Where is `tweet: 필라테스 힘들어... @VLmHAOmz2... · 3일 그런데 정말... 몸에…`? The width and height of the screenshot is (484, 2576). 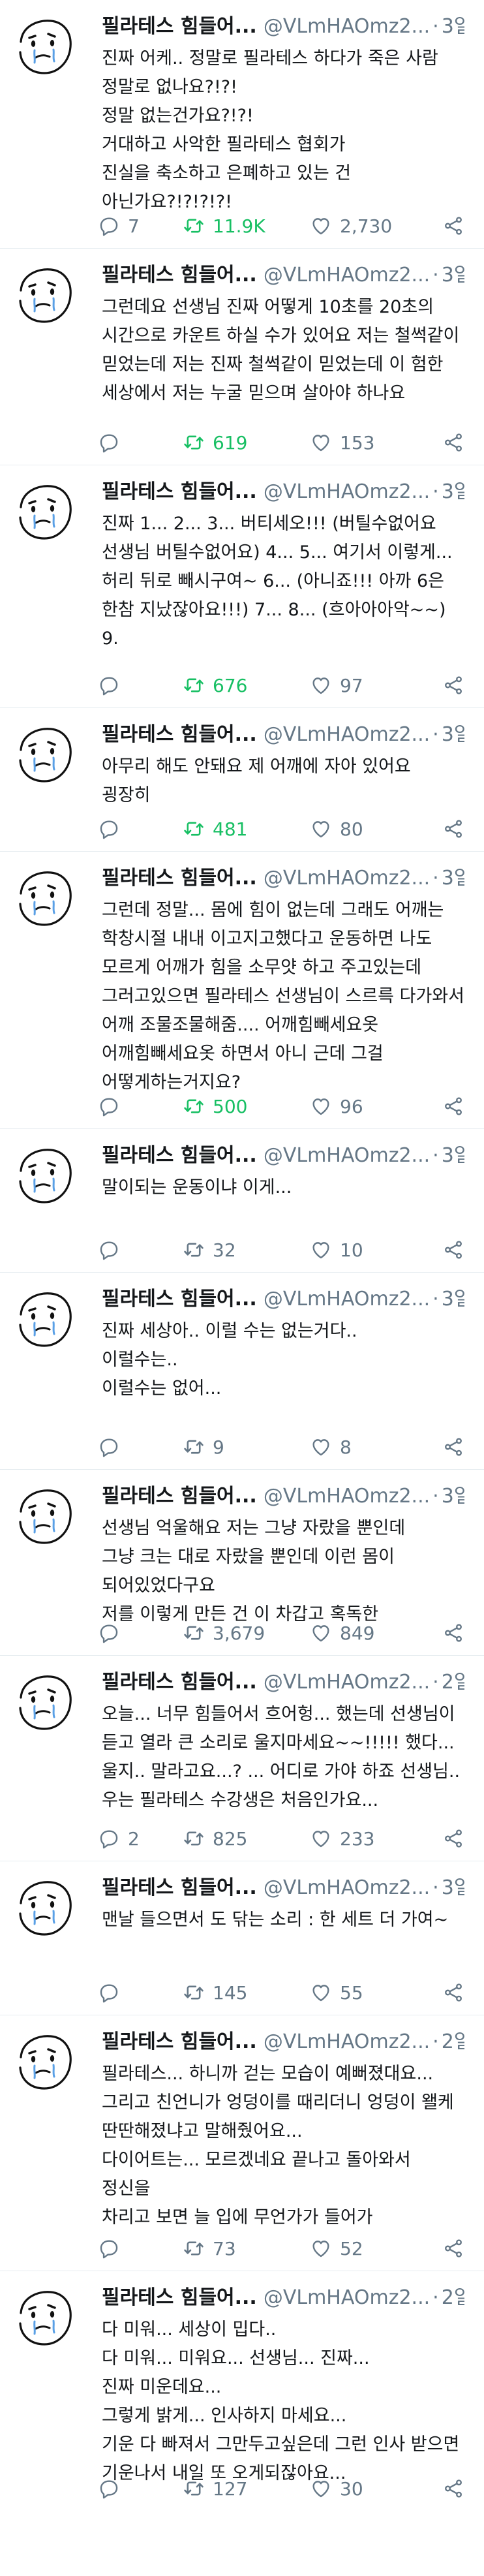
tweet: 필라테스 힘들어... @VLmHAOmz2... · 3일 그런데 정말... 몸에… is located at coordinates (242, 990).